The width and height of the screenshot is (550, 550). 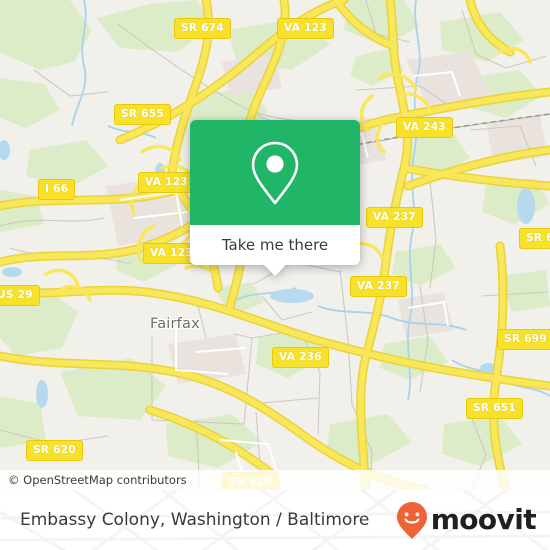 I want to click on road-shield: SR 620, so click(x=55, y=450).